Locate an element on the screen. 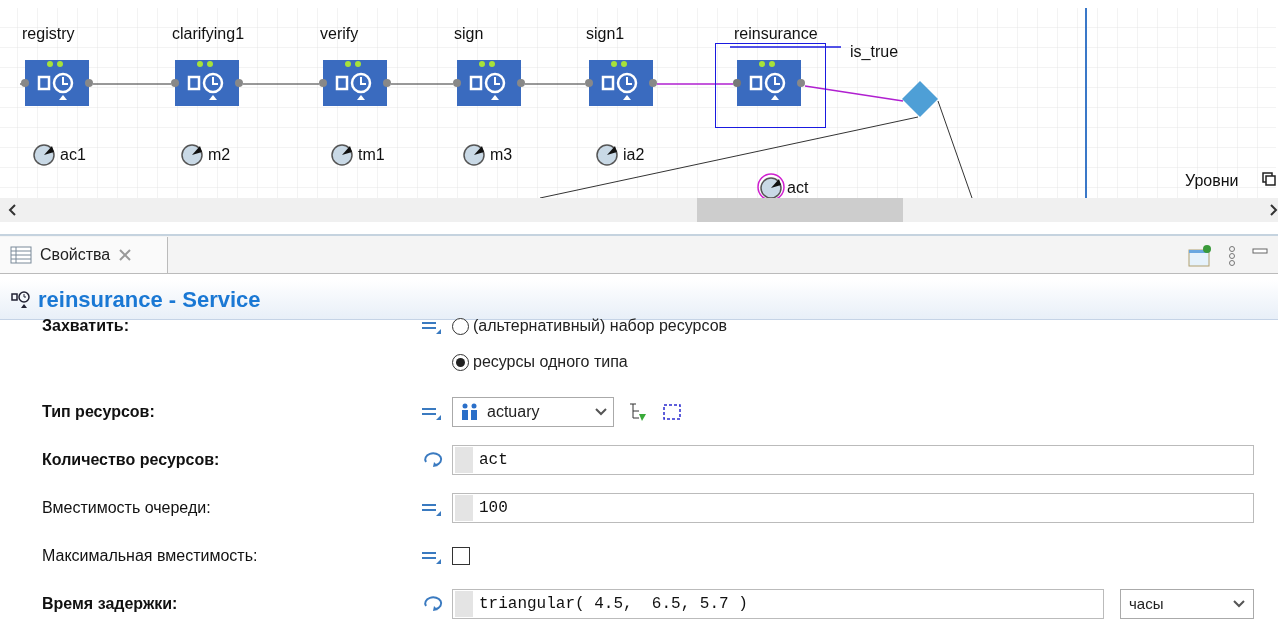  radio-option: (альтернативный) набор ресурсов is located at coordinates (590, 326).